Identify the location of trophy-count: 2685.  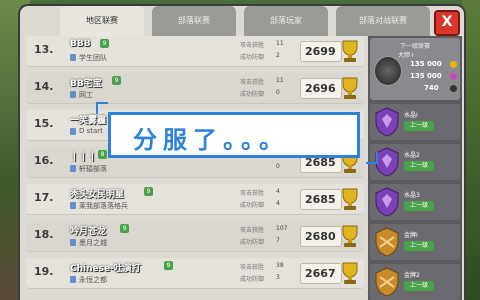
(320, 199).